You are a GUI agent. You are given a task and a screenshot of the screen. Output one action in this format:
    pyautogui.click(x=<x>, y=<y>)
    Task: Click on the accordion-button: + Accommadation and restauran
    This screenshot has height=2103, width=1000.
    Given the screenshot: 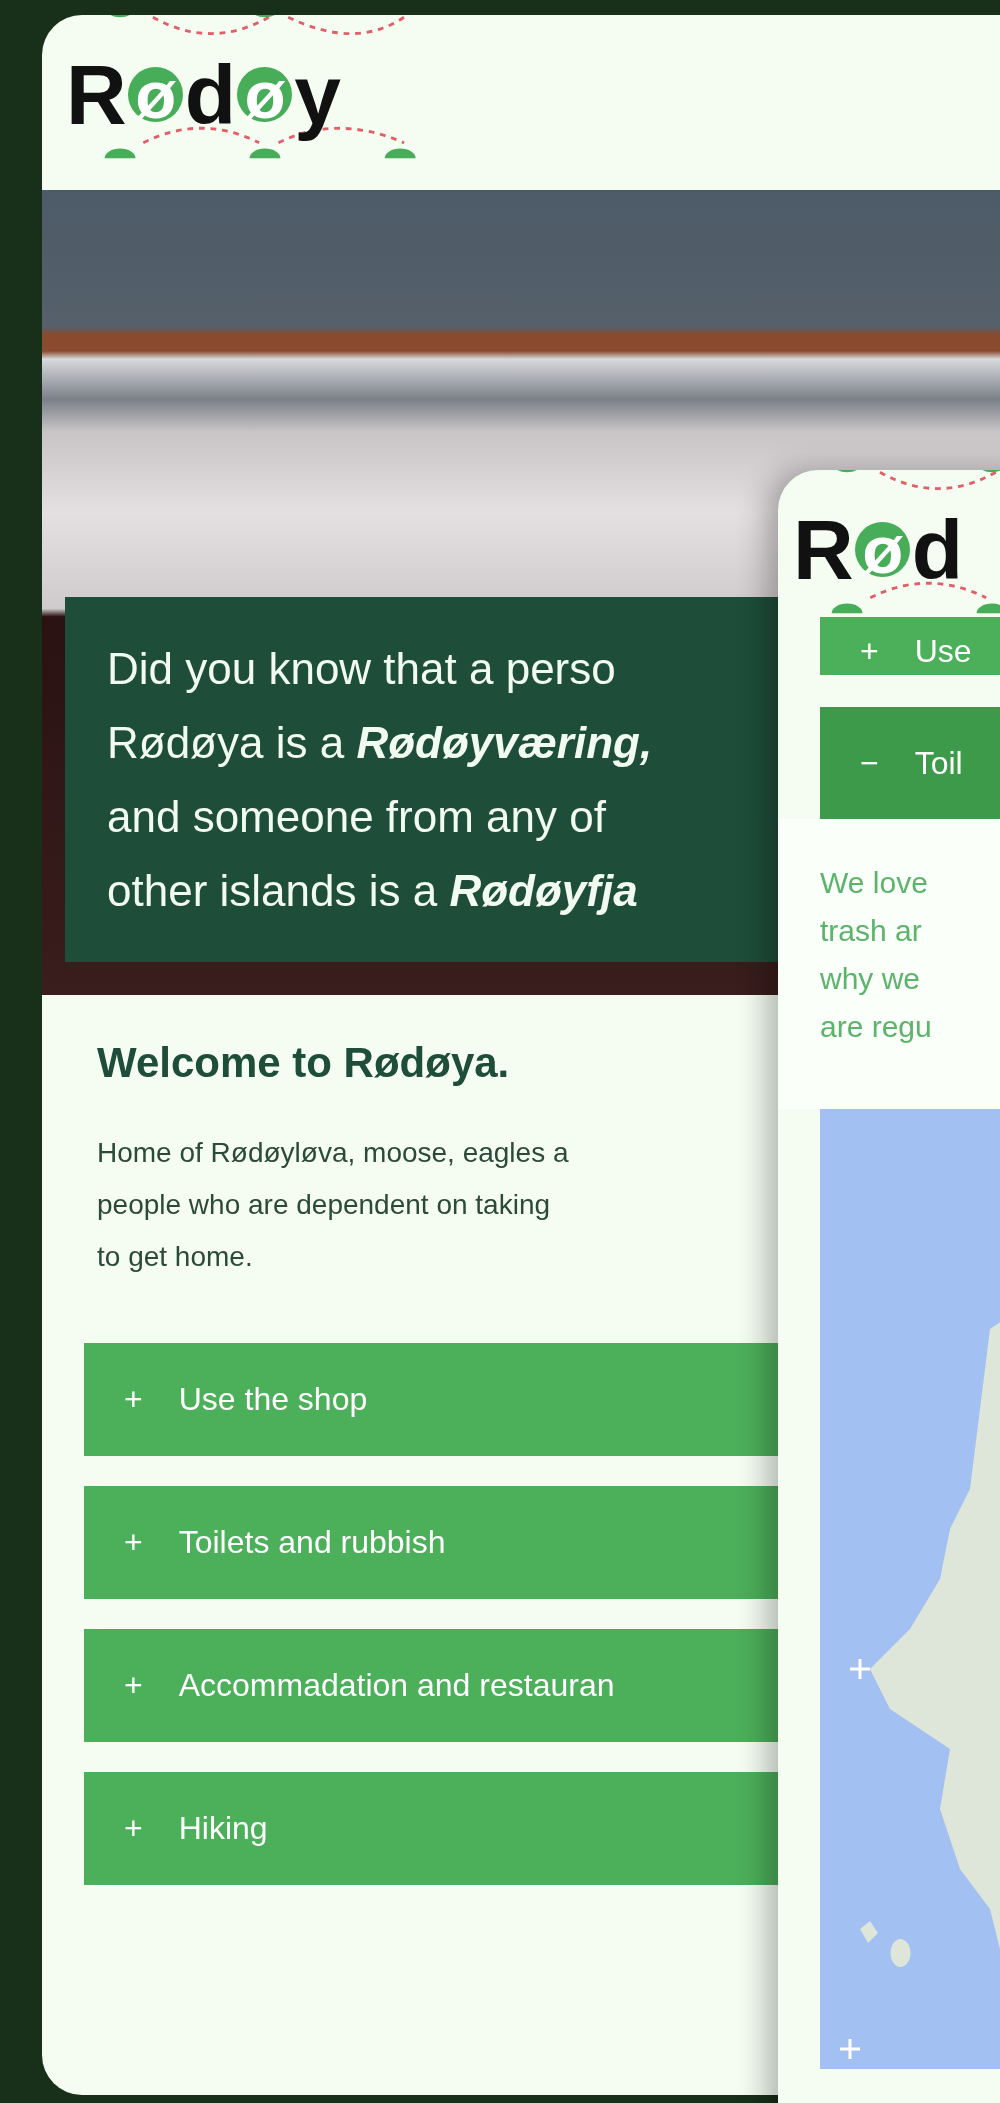 What is the action you would take?
    pyautogui.click(x=431, y=1685)
    